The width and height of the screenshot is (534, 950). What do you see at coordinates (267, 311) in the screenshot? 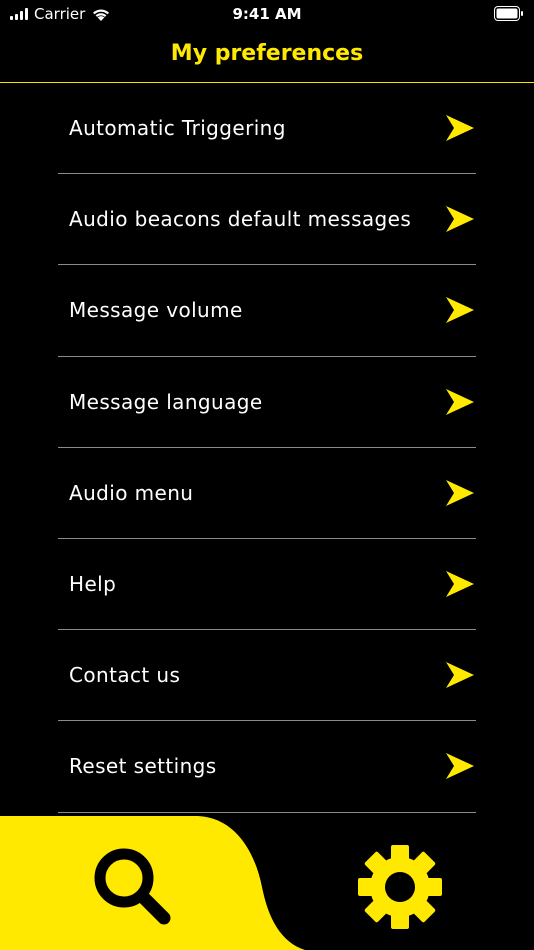
I see `menu-item-message-volume: Message volume` at bounding box center [267, 311].